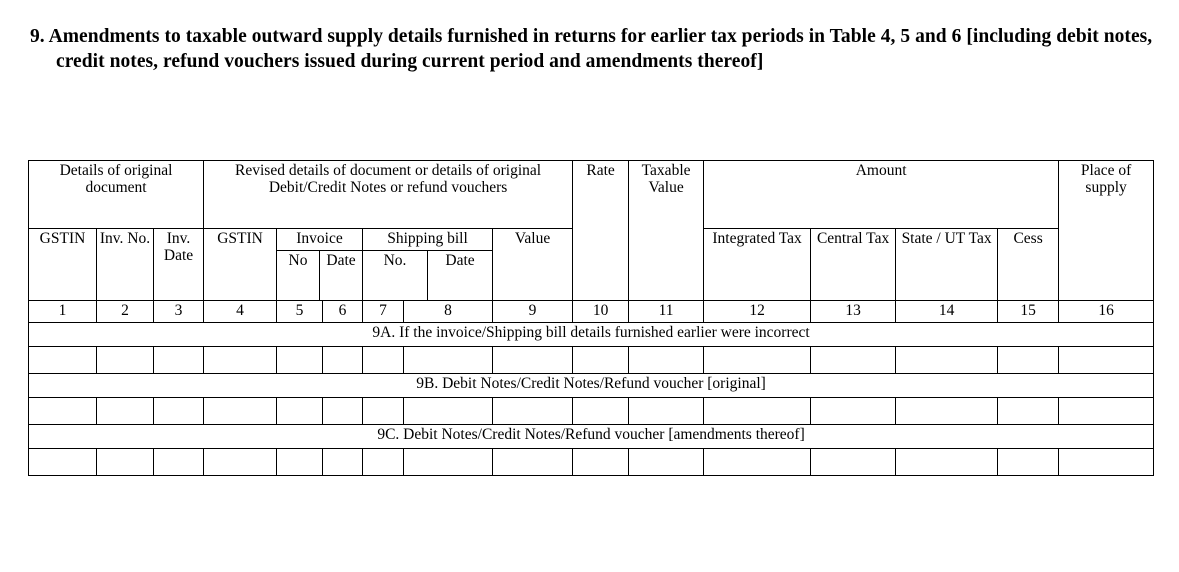 The image size is (1179, 572). I want to click on header-invoice-group: Invoice No Date, so click(320, 264).